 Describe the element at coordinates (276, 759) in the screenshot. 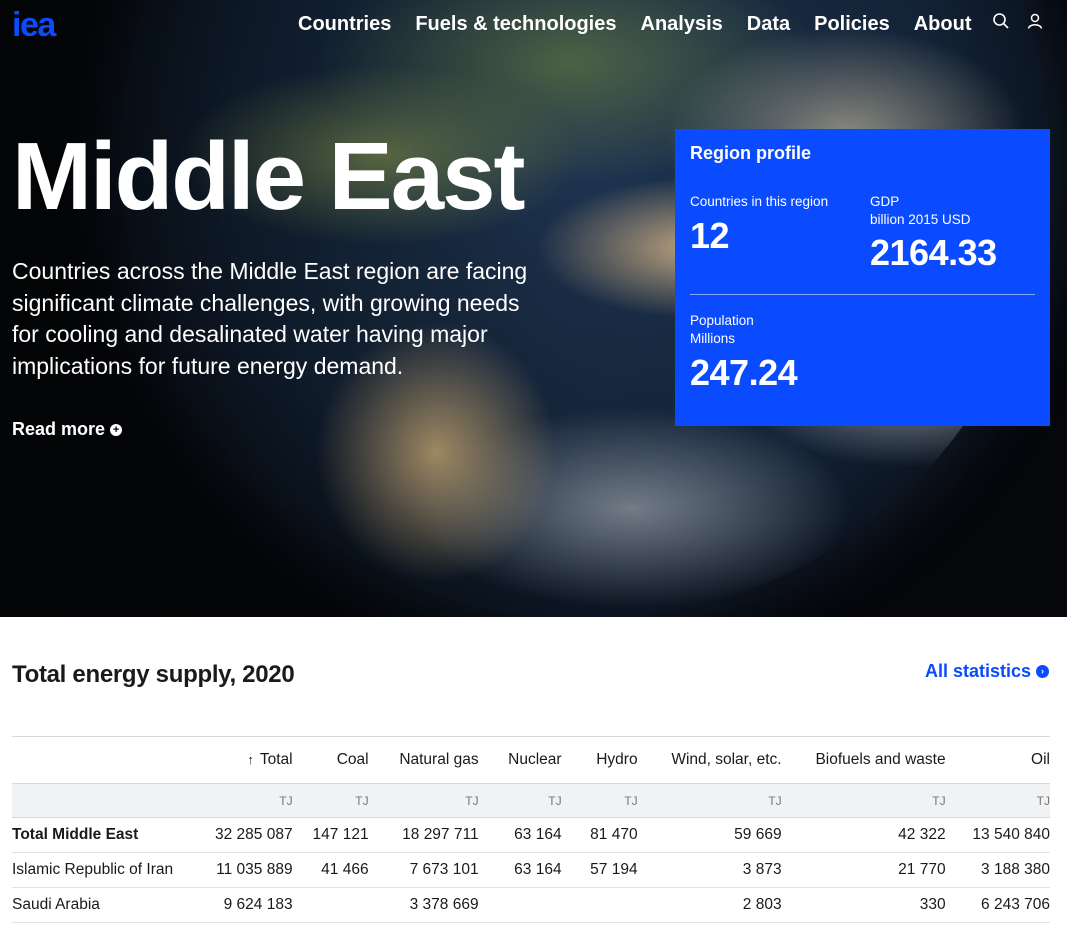

I see `col-header-total-label: Total` at that location.